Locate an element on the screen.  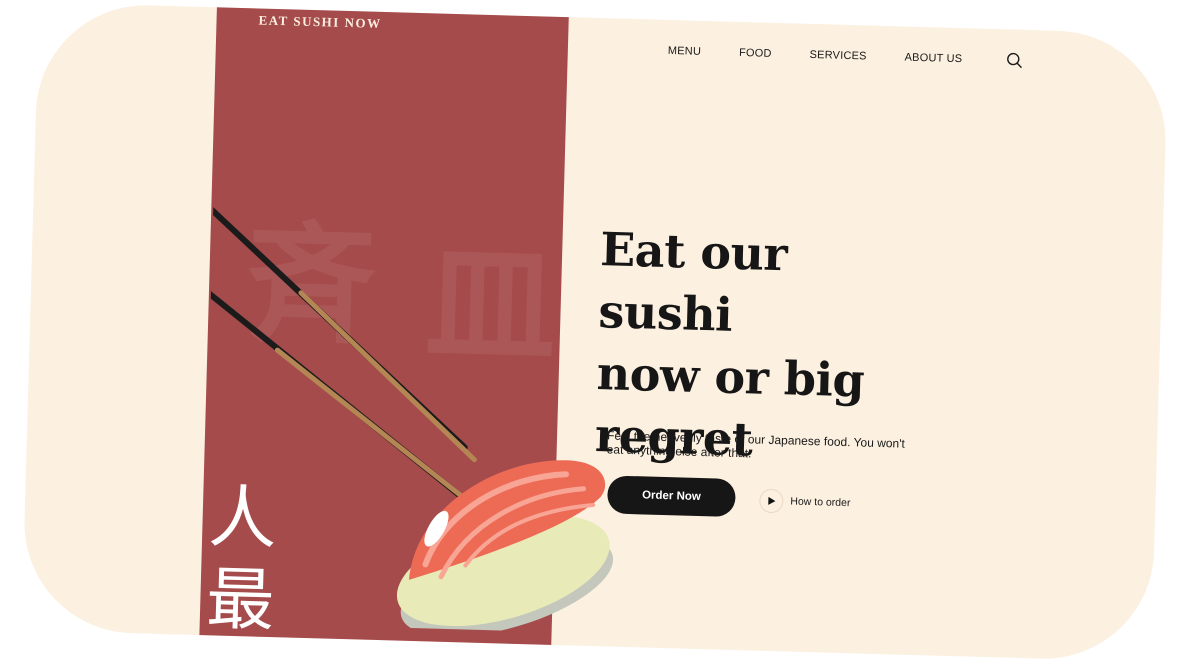
how-to-order-link: How to order is located at coordinates (805, 502).